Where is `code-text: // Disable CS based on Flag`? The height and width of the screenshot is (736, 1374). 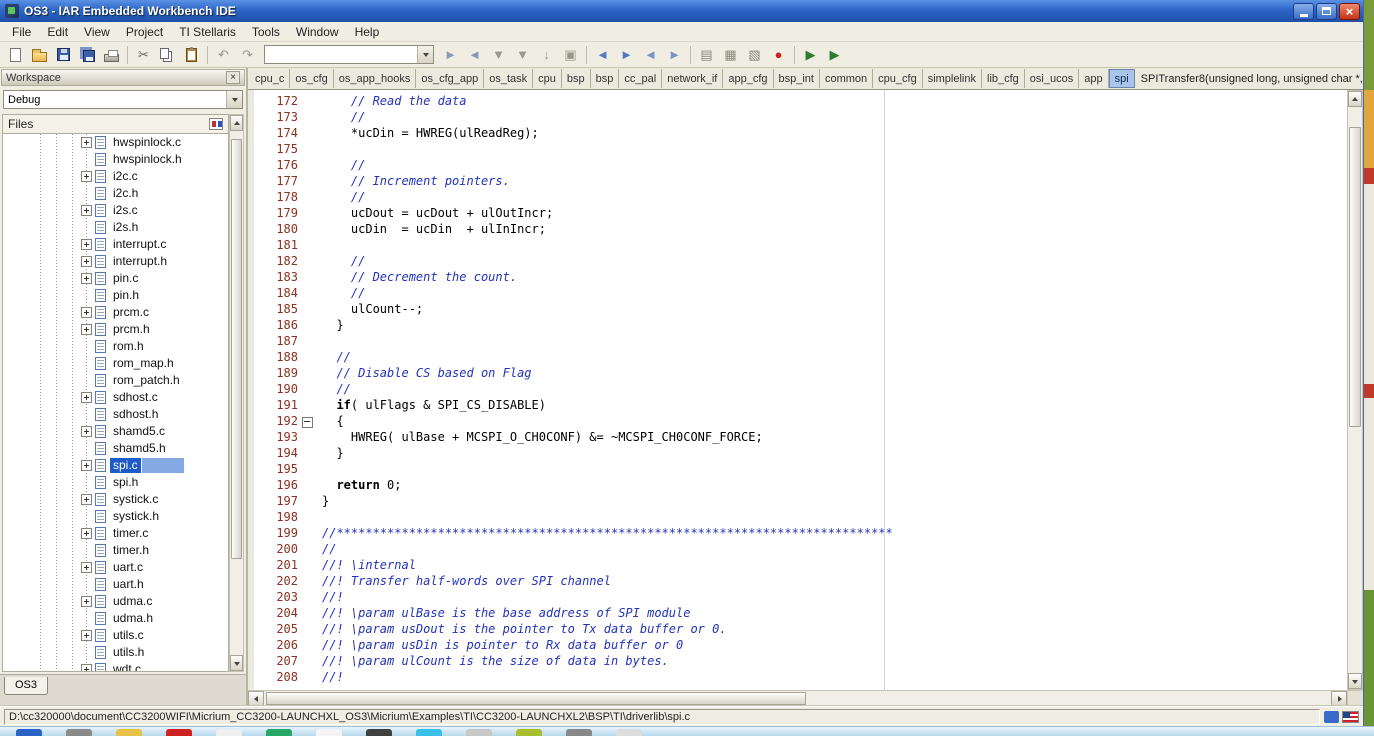 code-text: // Disable CS based on Flag is located at coordinates (423, 374).